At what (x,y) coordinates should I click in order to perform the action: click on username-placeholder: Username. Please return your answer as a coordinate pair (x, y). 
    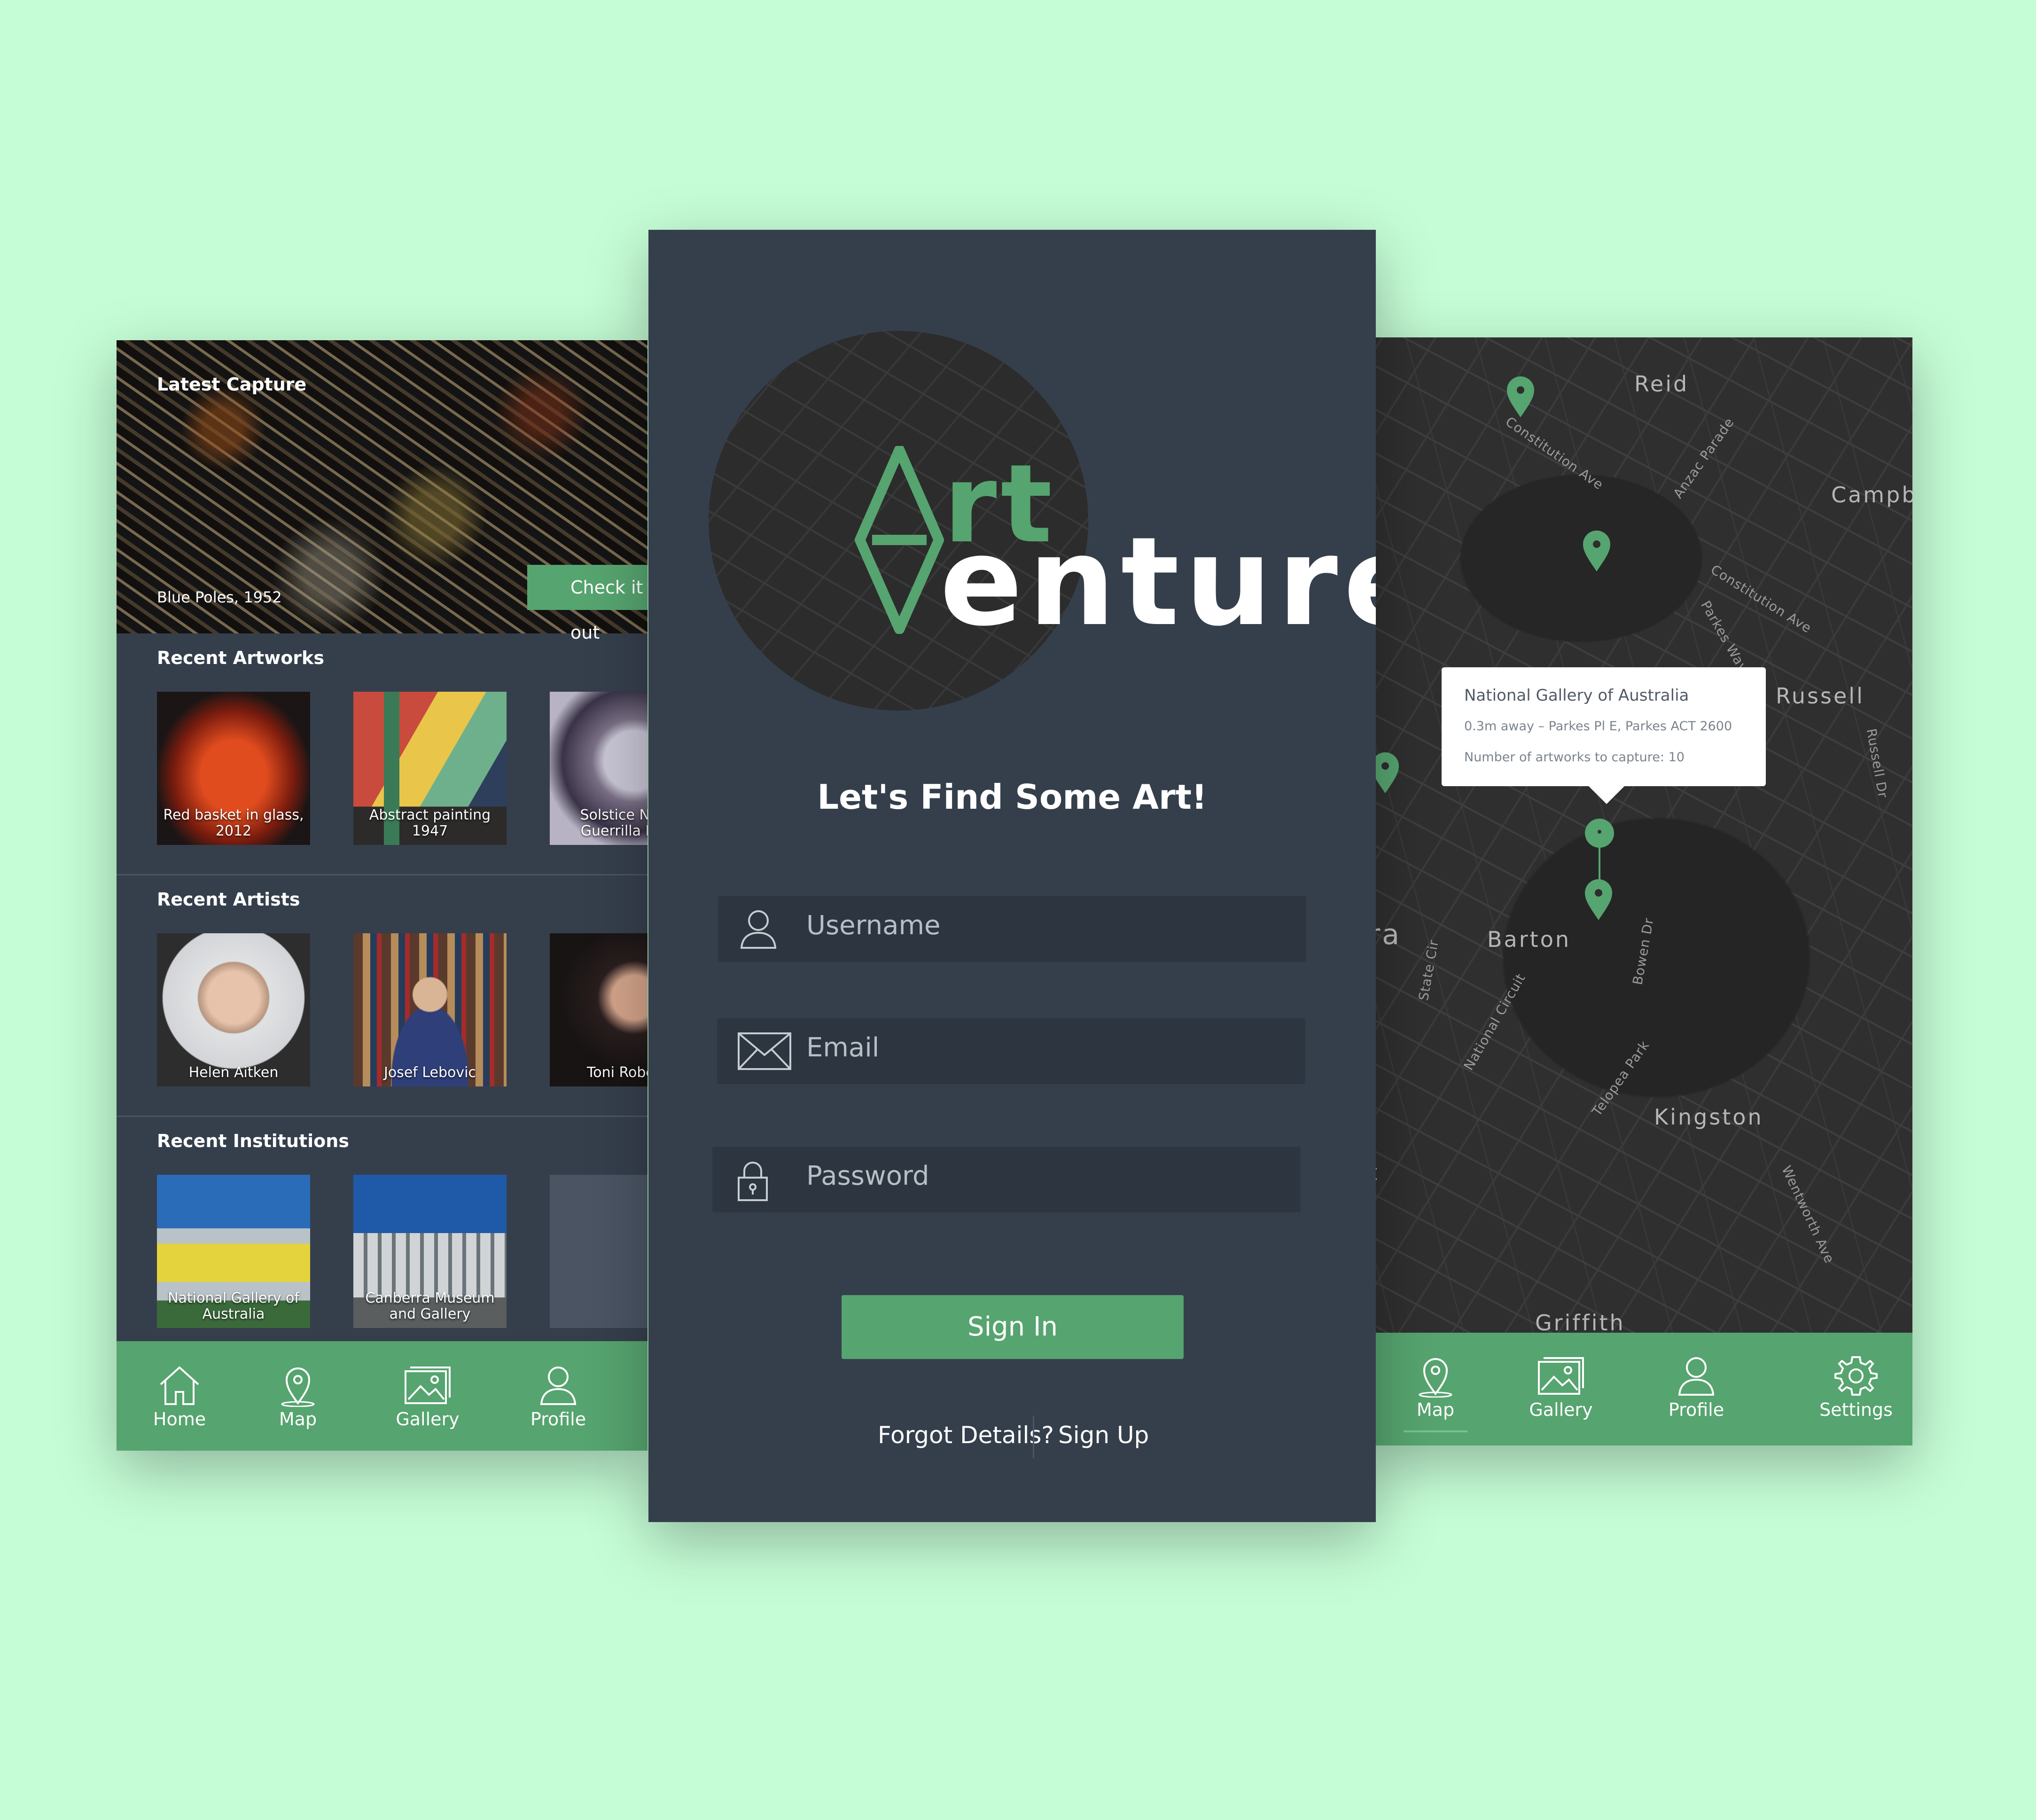
    Looking at the image, I should click on (873, 925).